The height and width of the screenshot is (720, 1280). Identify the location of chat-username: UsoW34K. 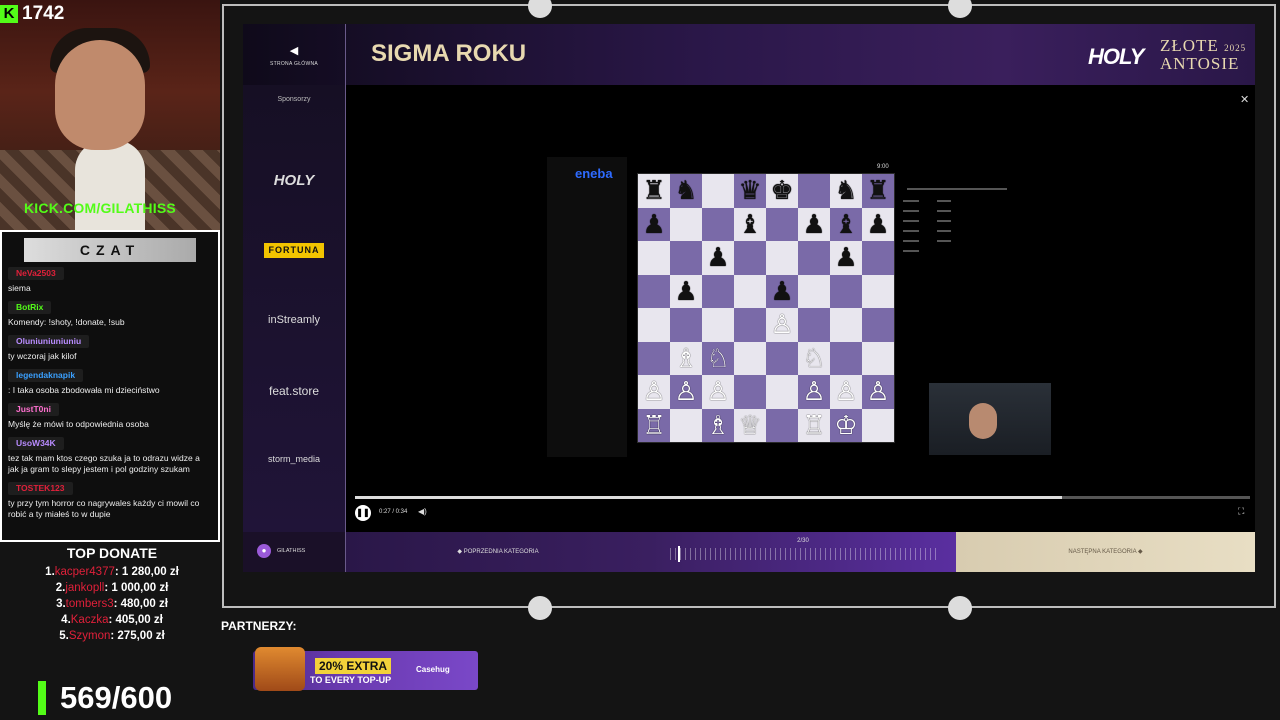
(36, 443).